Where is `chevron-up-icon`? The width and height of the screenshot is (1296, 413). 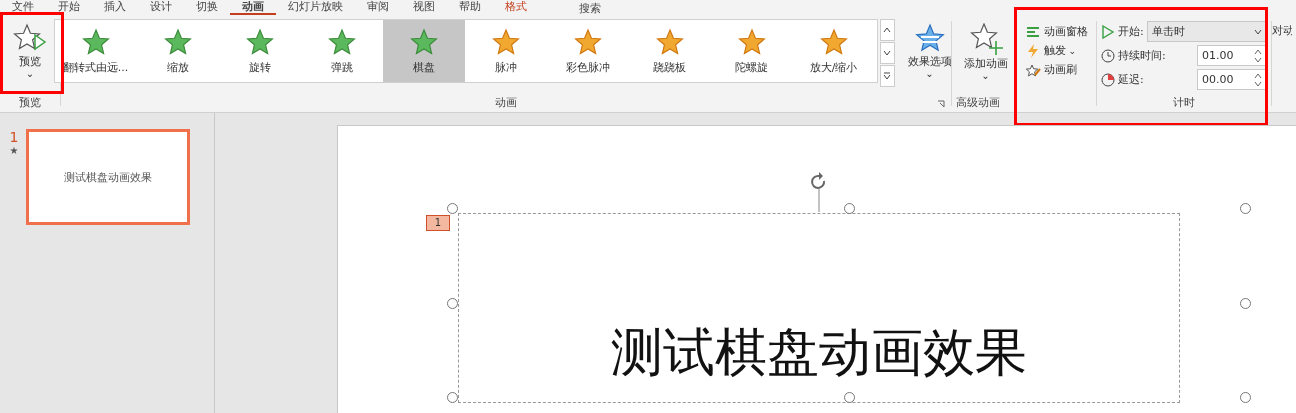
chevron-up-icon is located at coordinates (887, 30).